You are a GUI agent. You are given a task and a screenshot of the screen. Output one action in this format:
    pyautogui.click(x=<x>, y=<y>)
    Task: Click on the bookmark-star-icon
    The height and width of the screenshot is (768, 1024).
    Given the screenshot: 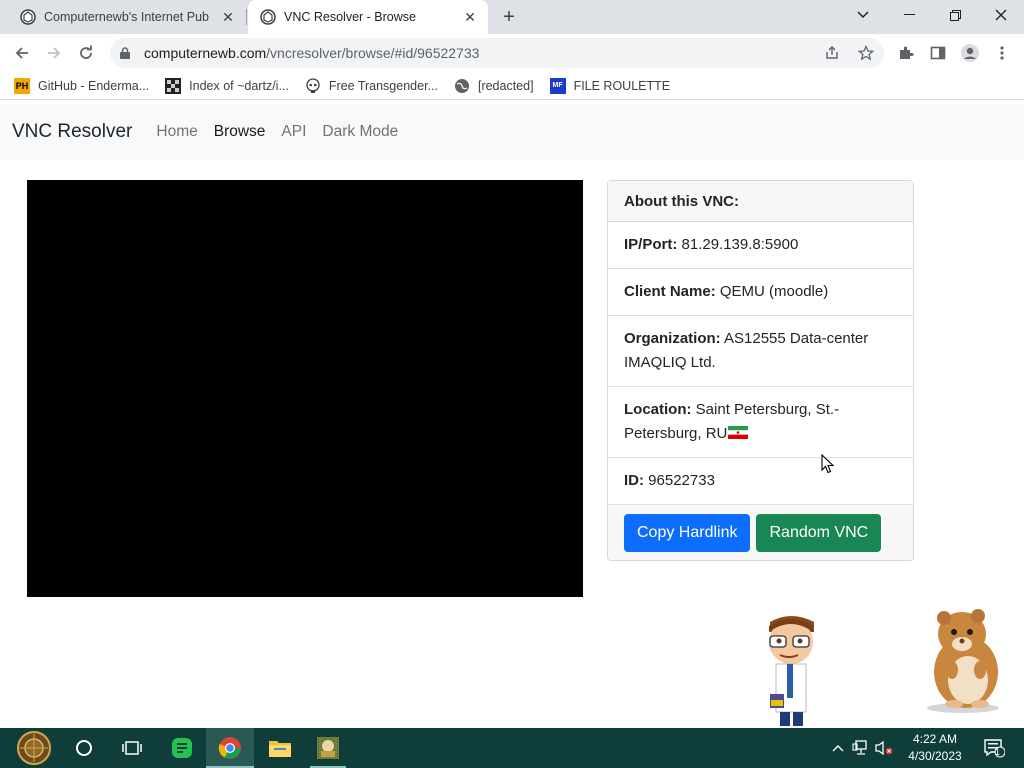 What is the action you would take?
    pyautogui.click(x=866, y=53)
    